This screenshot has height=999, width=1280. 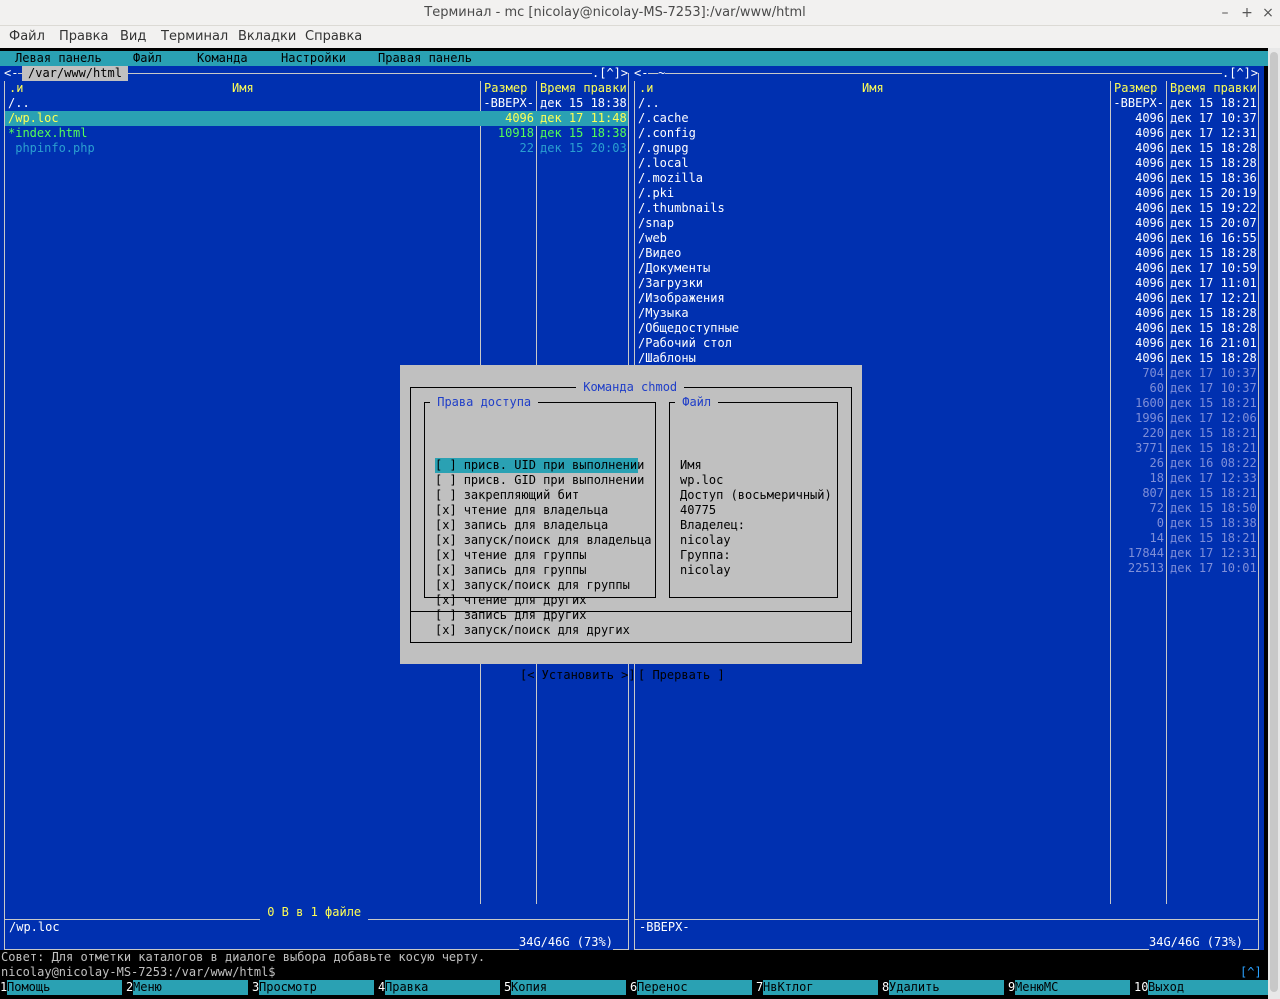 I want to click on close-button: ×, so click(x=1268, y=13).